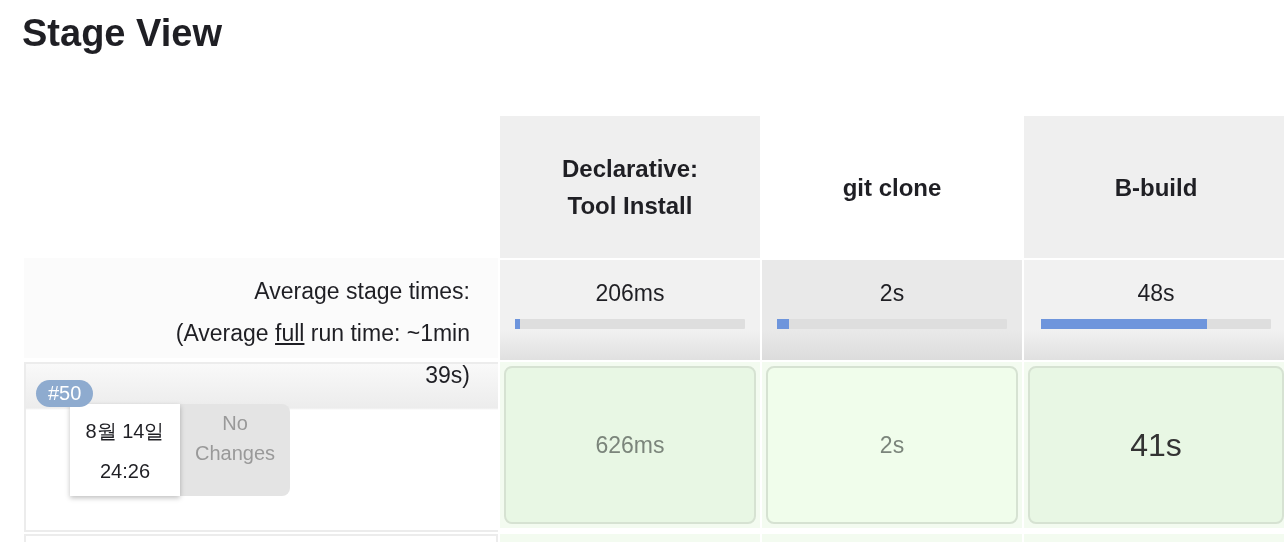 The height and width of the screenshot is (542, 1284). I want to click on build-time: 24:26, so click(125, 471).